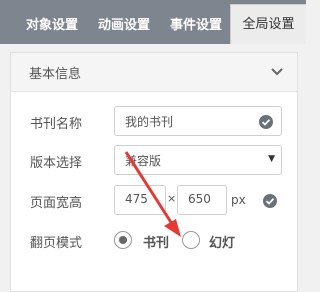 Image resolution: width=320 pixels, height=292 pixels. What do you see at coordinates (277, 71) in the screenshot?
I see `chevron-down-icon` at bounding box center [277, 71].